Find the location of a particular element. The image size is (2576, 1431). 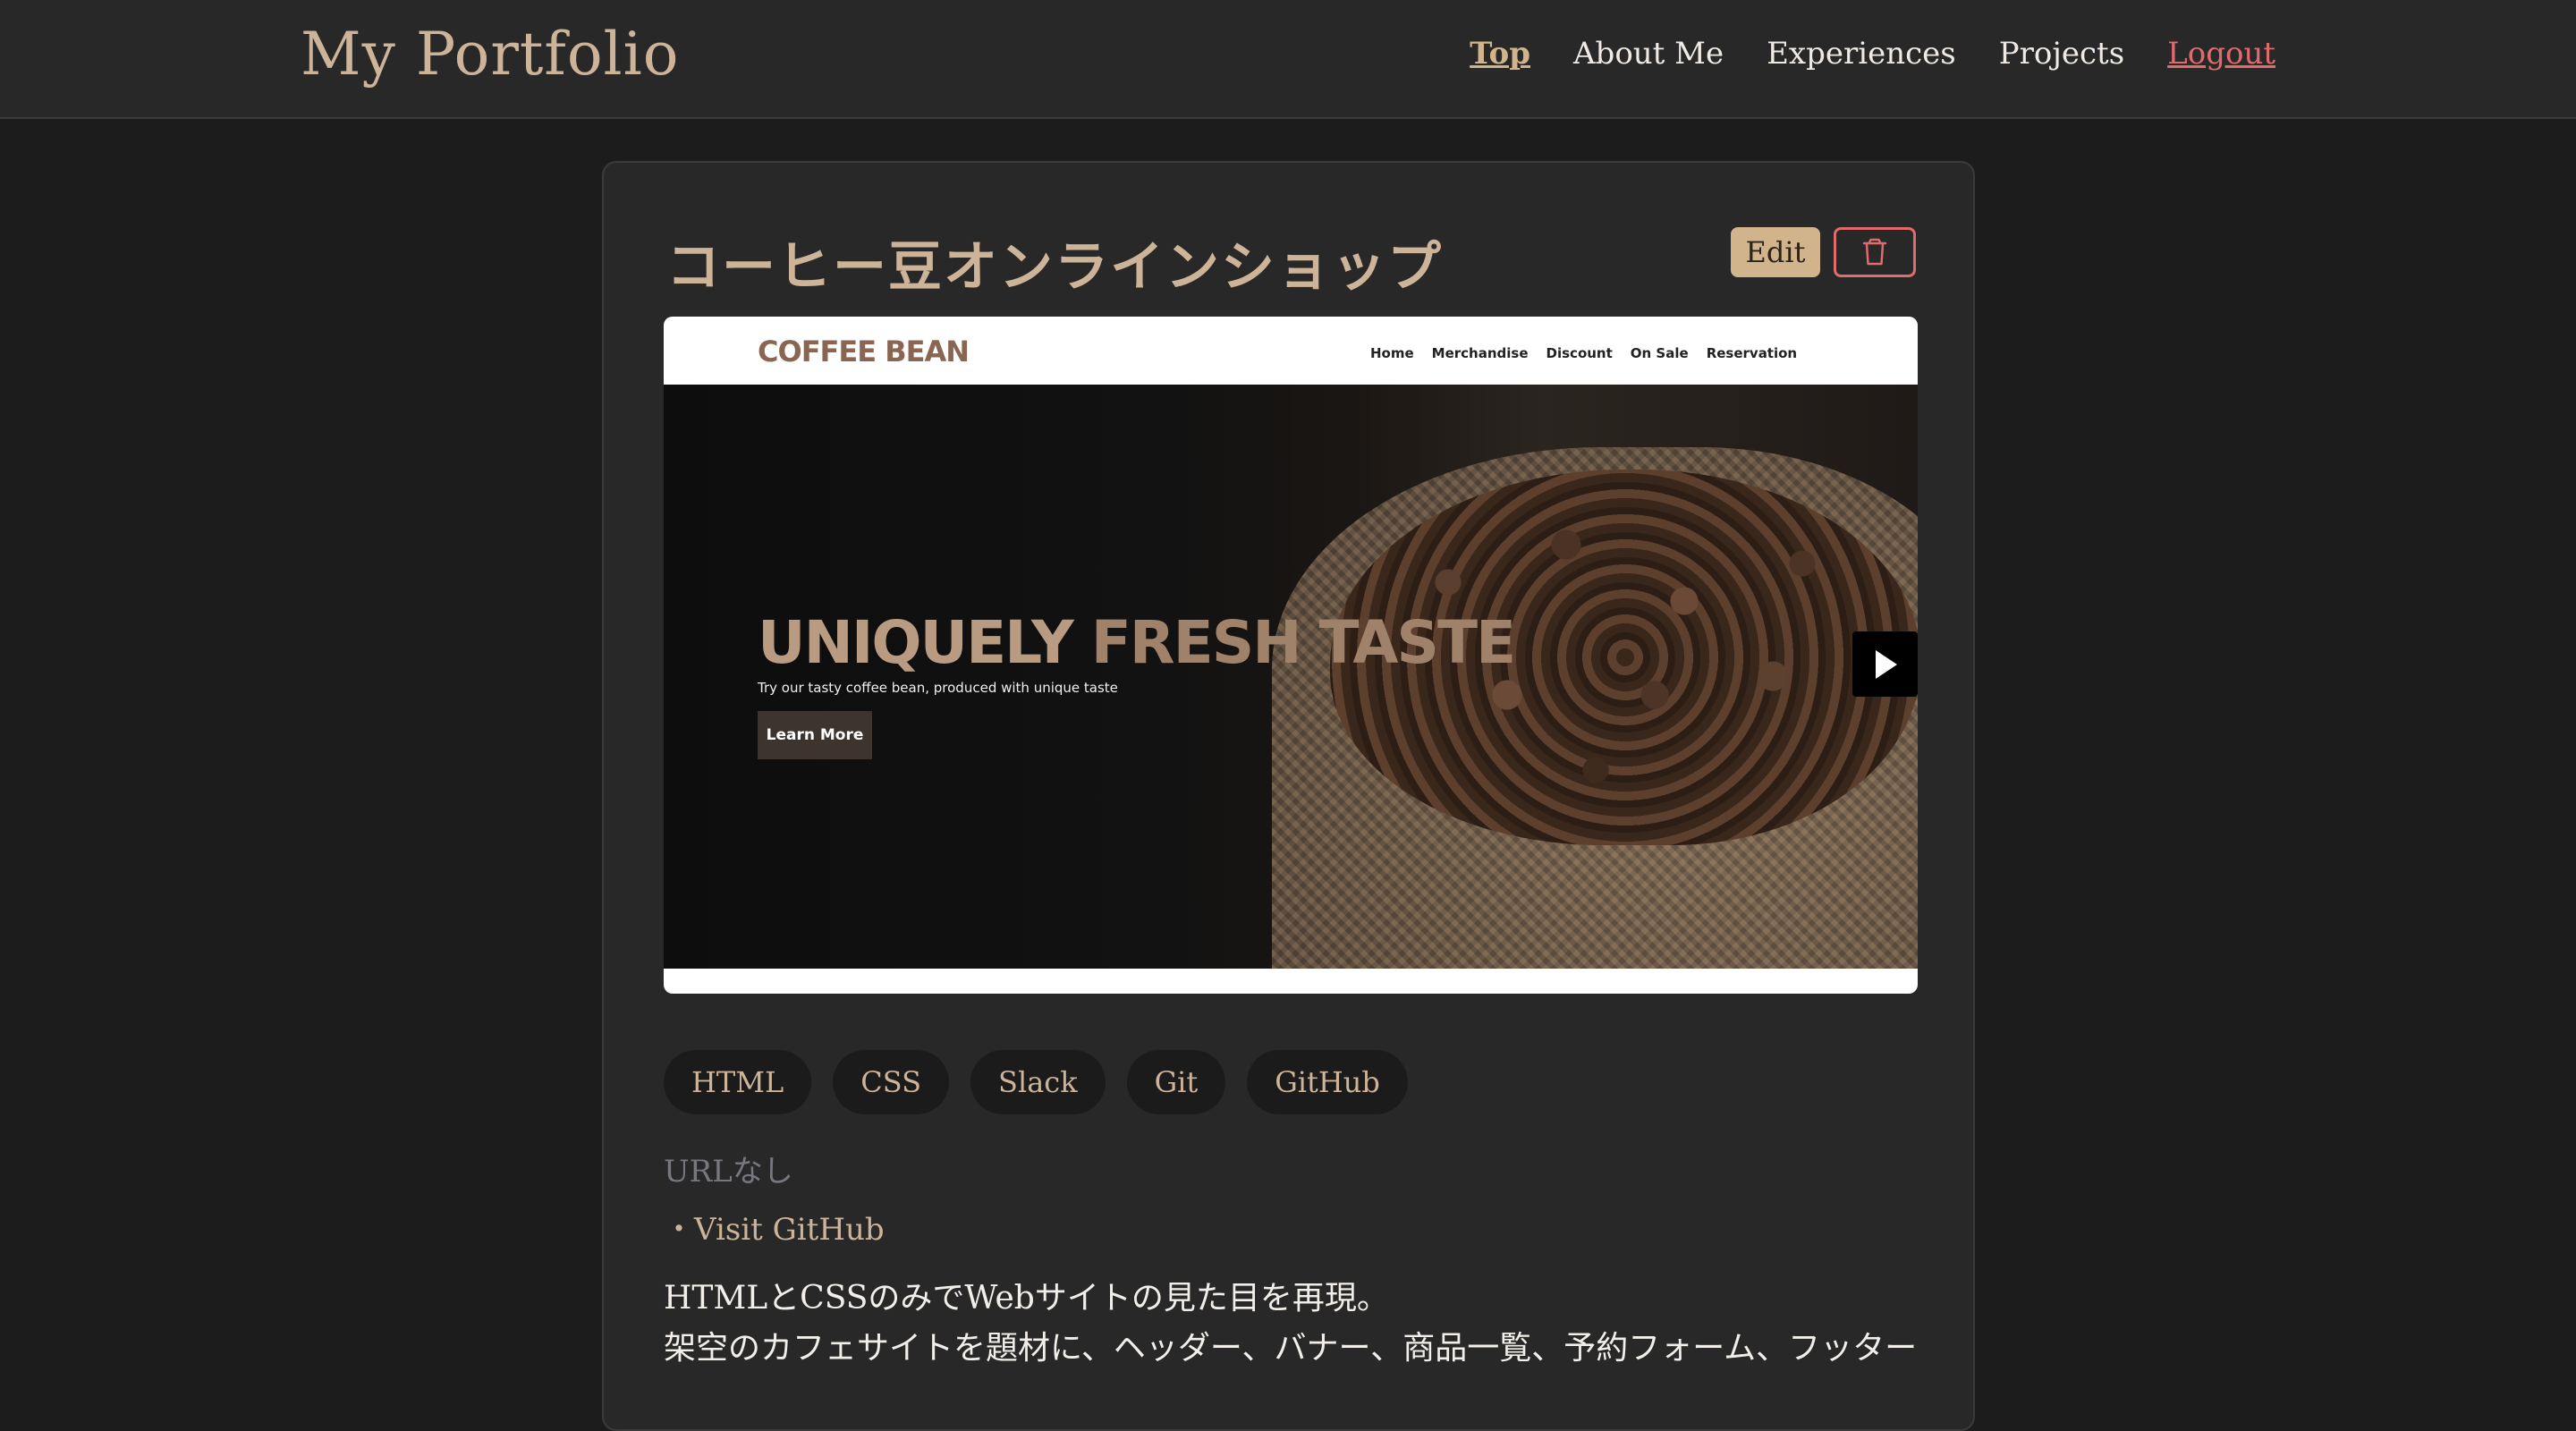

nav-logout: Logout is located at coordinates (2221, 54).